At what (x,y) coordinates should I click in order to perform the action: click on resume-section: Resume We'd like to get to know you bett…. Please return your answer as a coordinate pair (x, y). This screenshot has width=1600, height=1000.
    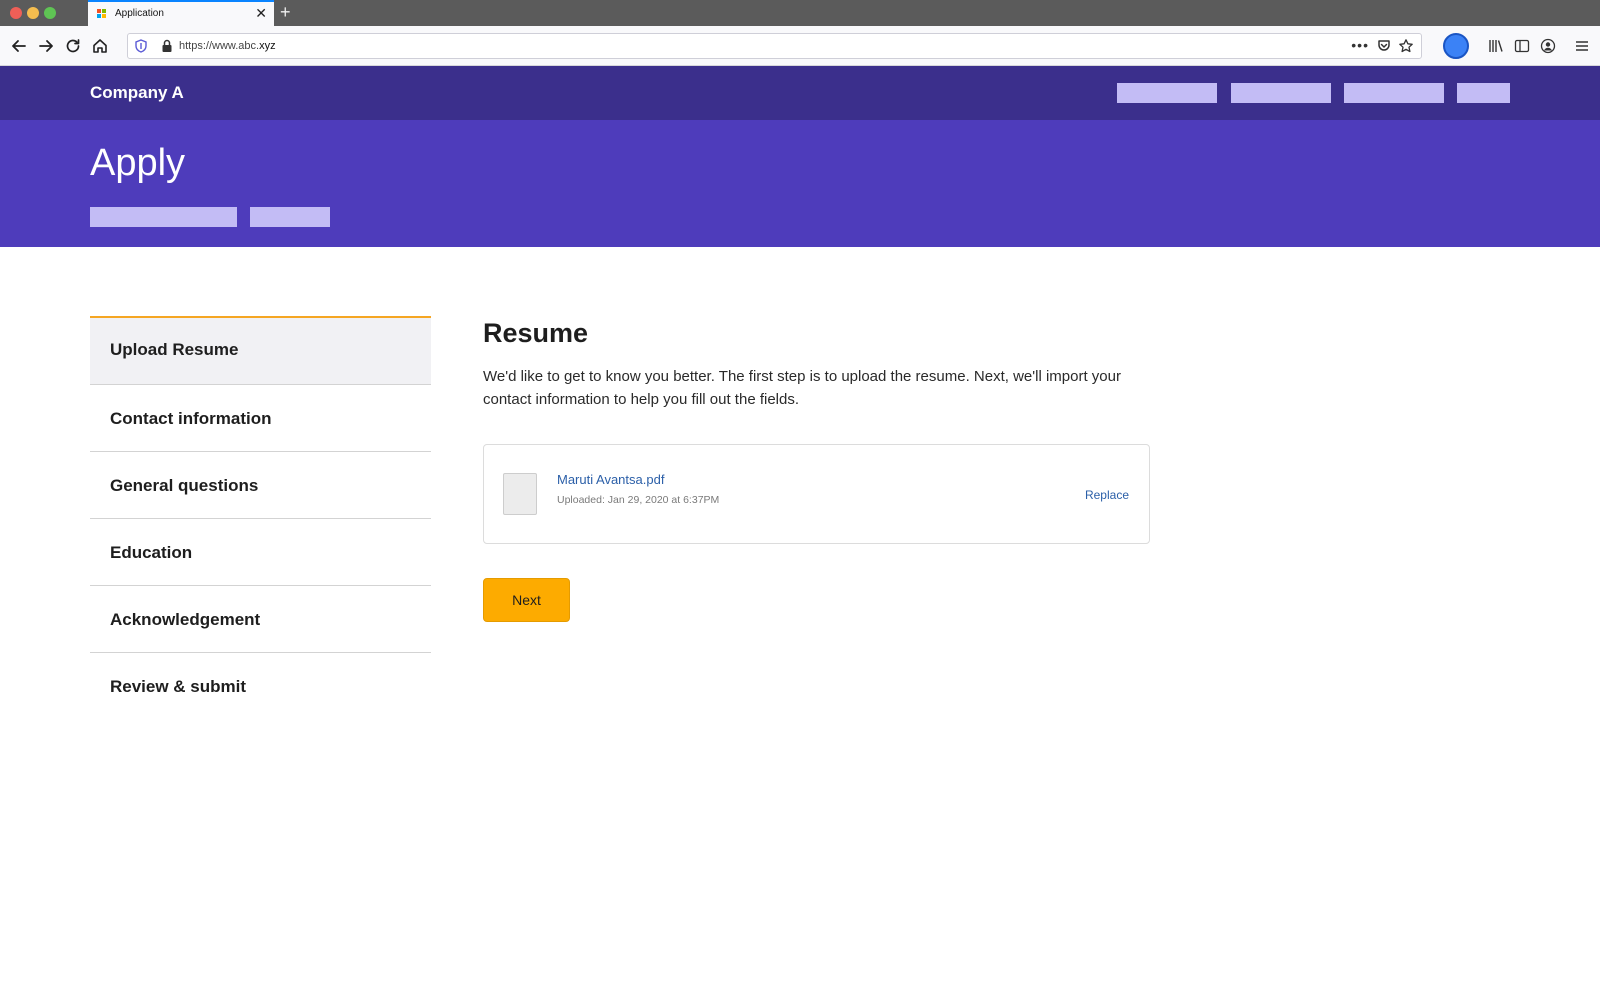
    Looking at the image, I should click on (818, 469).